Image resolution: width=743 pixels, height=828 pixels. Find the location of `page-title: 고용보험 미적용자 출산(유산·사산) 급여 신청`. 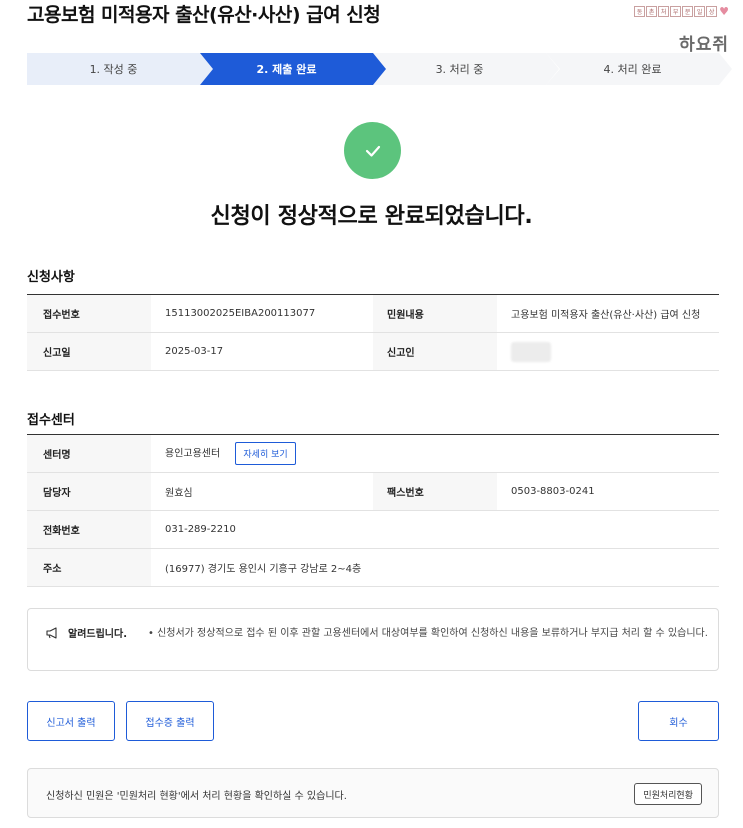

page-title: 고용보험 미적용자 출산(유산·사산) 급여 신청 is located at coordinates (204, 15).